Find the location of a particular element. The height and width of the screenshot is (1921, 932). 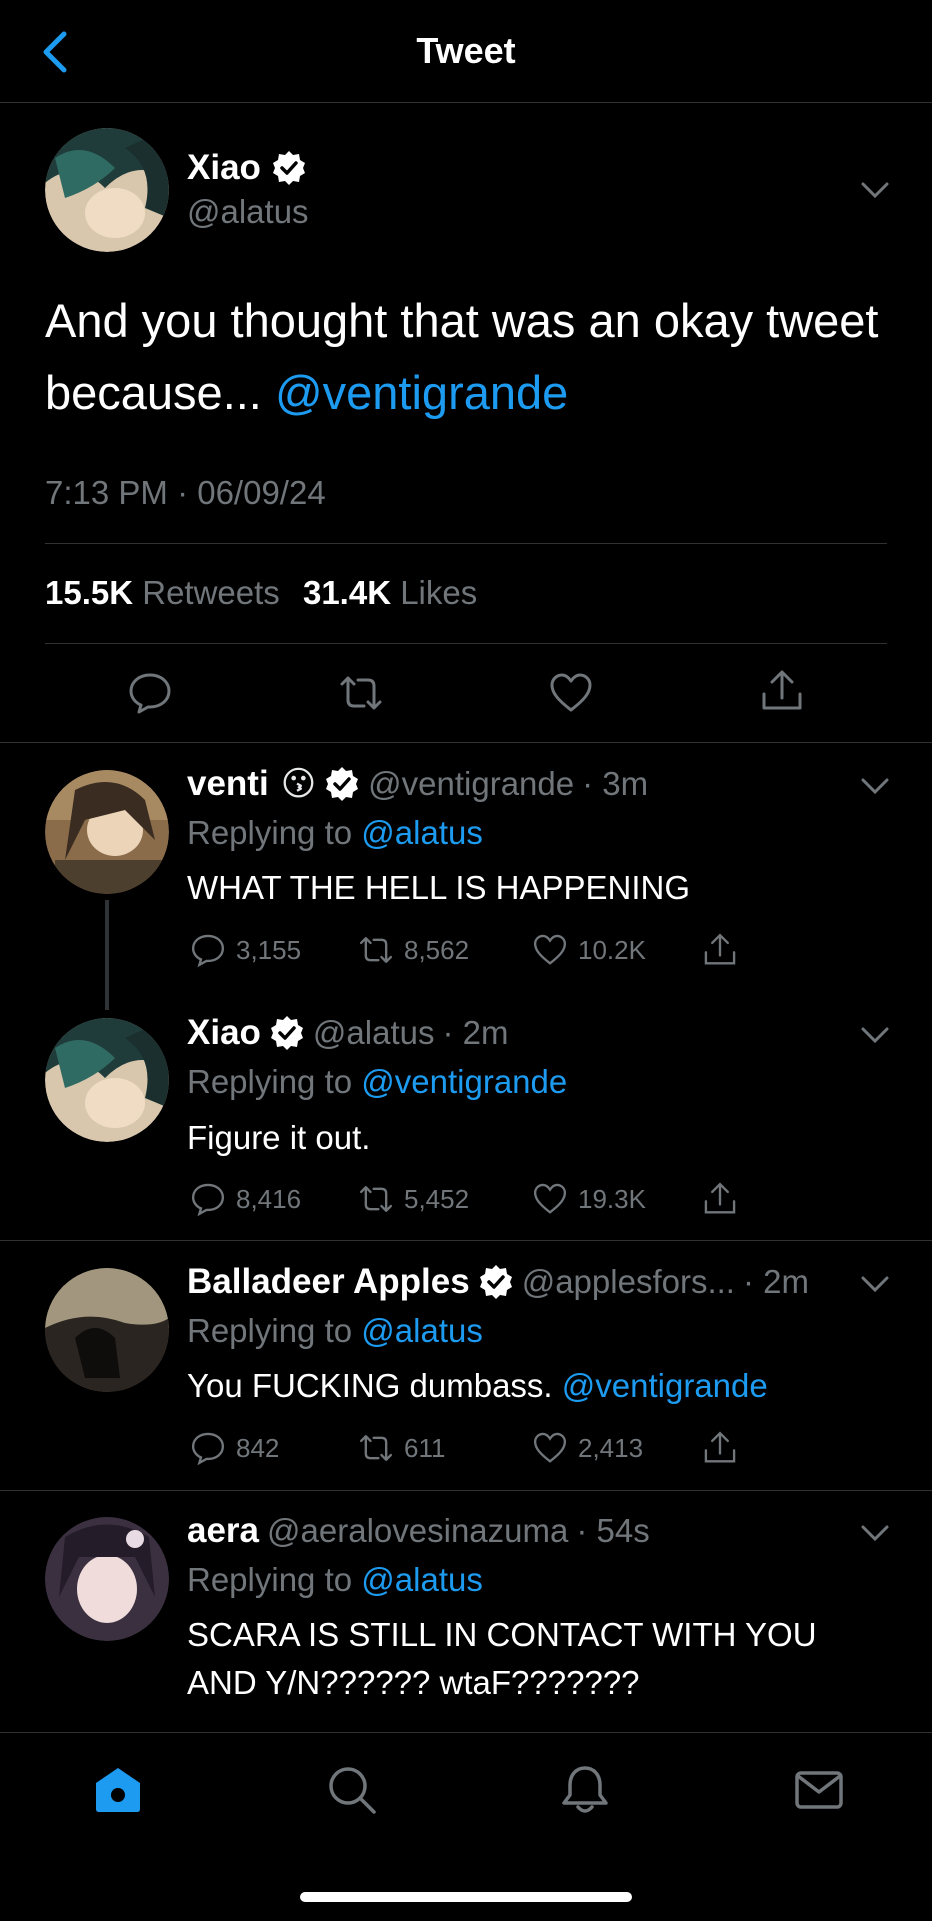

likes-count: 31.4K is located at coordinates (347, 592).